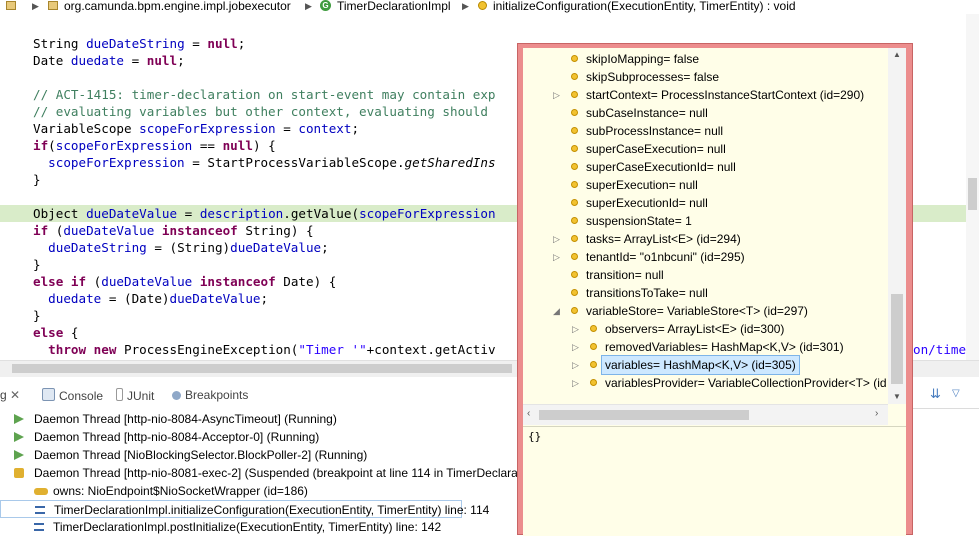 This screenshot has height=536, width=979. I want to click on detail-text: {}, so click(535, 436).